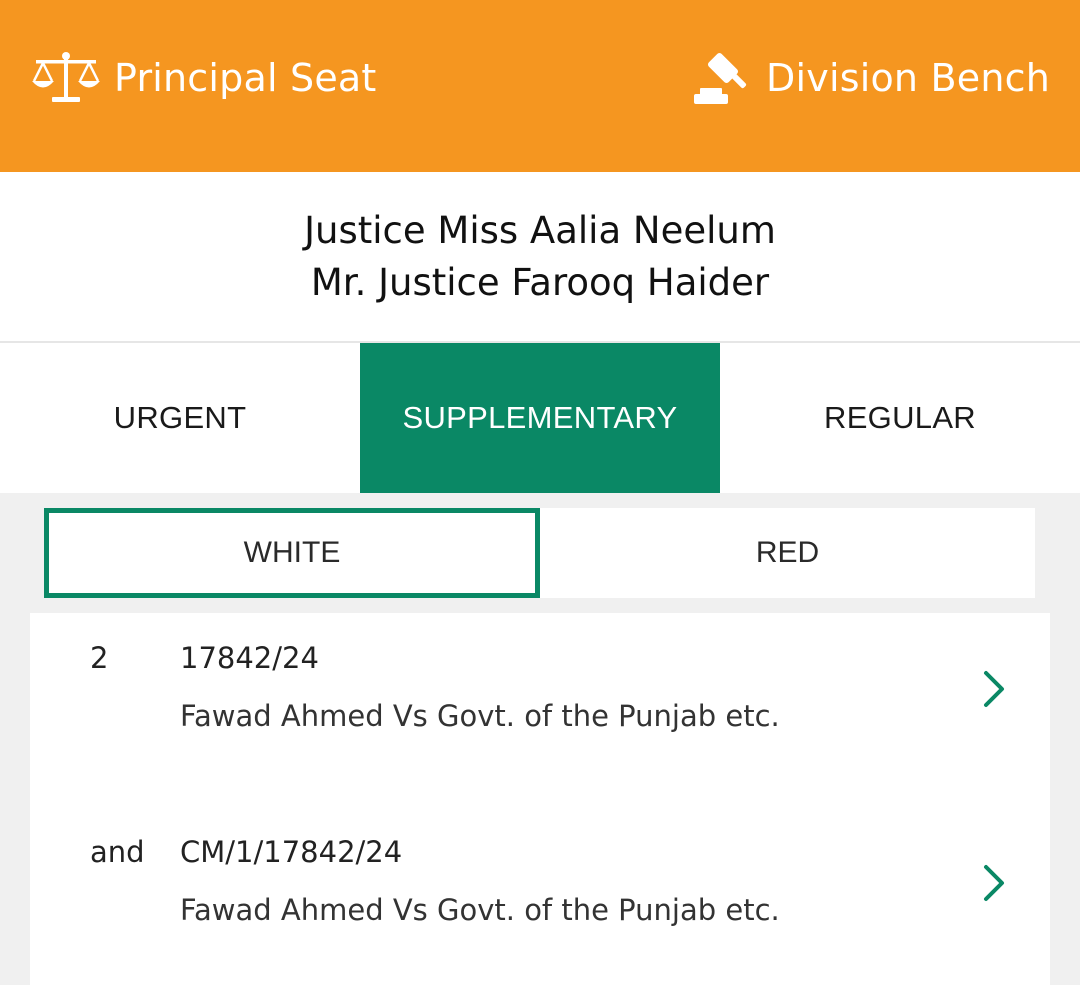 This screenshot has height=985, width=1080. I want to click on tab-red: RED, so click(787, 553).